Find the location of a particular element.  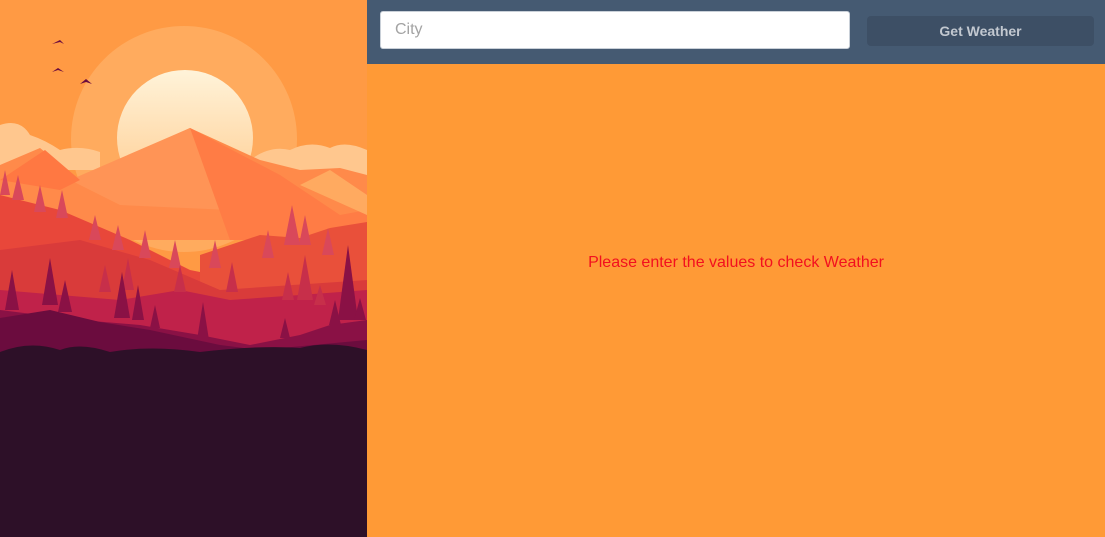

search-toolbar: Get Weather is located at coordinates (736, 32).